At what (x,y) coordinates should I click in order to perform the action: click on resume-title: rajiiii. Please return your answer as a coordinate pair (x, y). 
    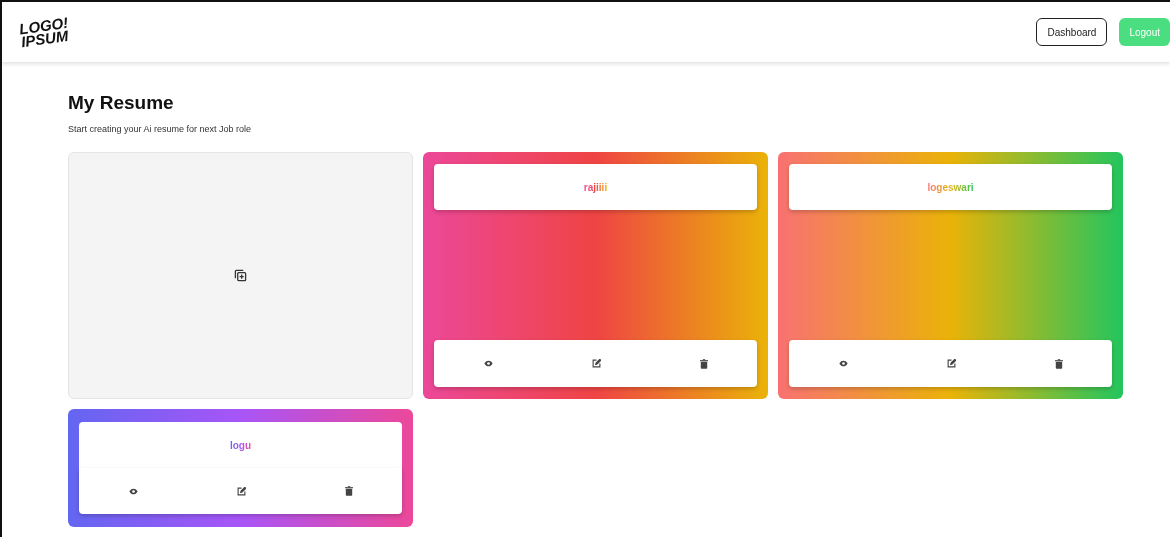
    Looking at the image, I should click on (595, 187).